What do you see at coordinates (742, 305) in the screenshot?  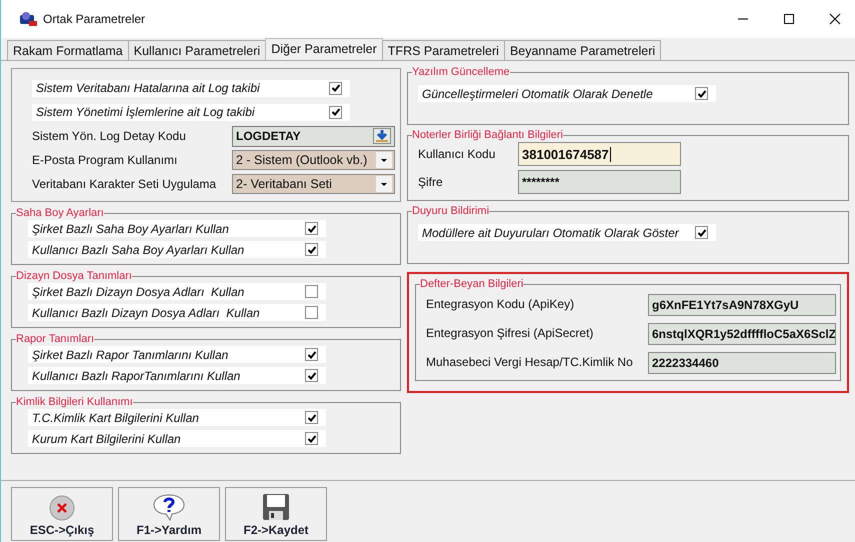 I see `input-field: g6XnFE1Yt7sA9N78XGyU` at bounding box center [742, 305].